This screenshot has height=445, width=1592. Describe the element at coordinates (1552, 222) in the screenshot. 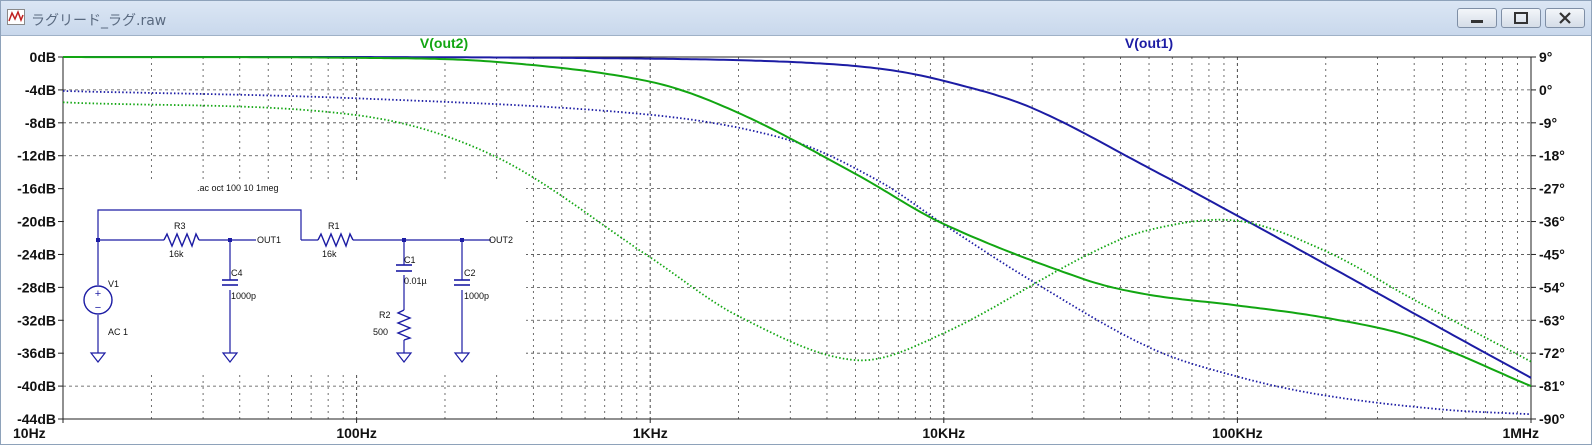

I see `right-tick-label: -36°` at that location.